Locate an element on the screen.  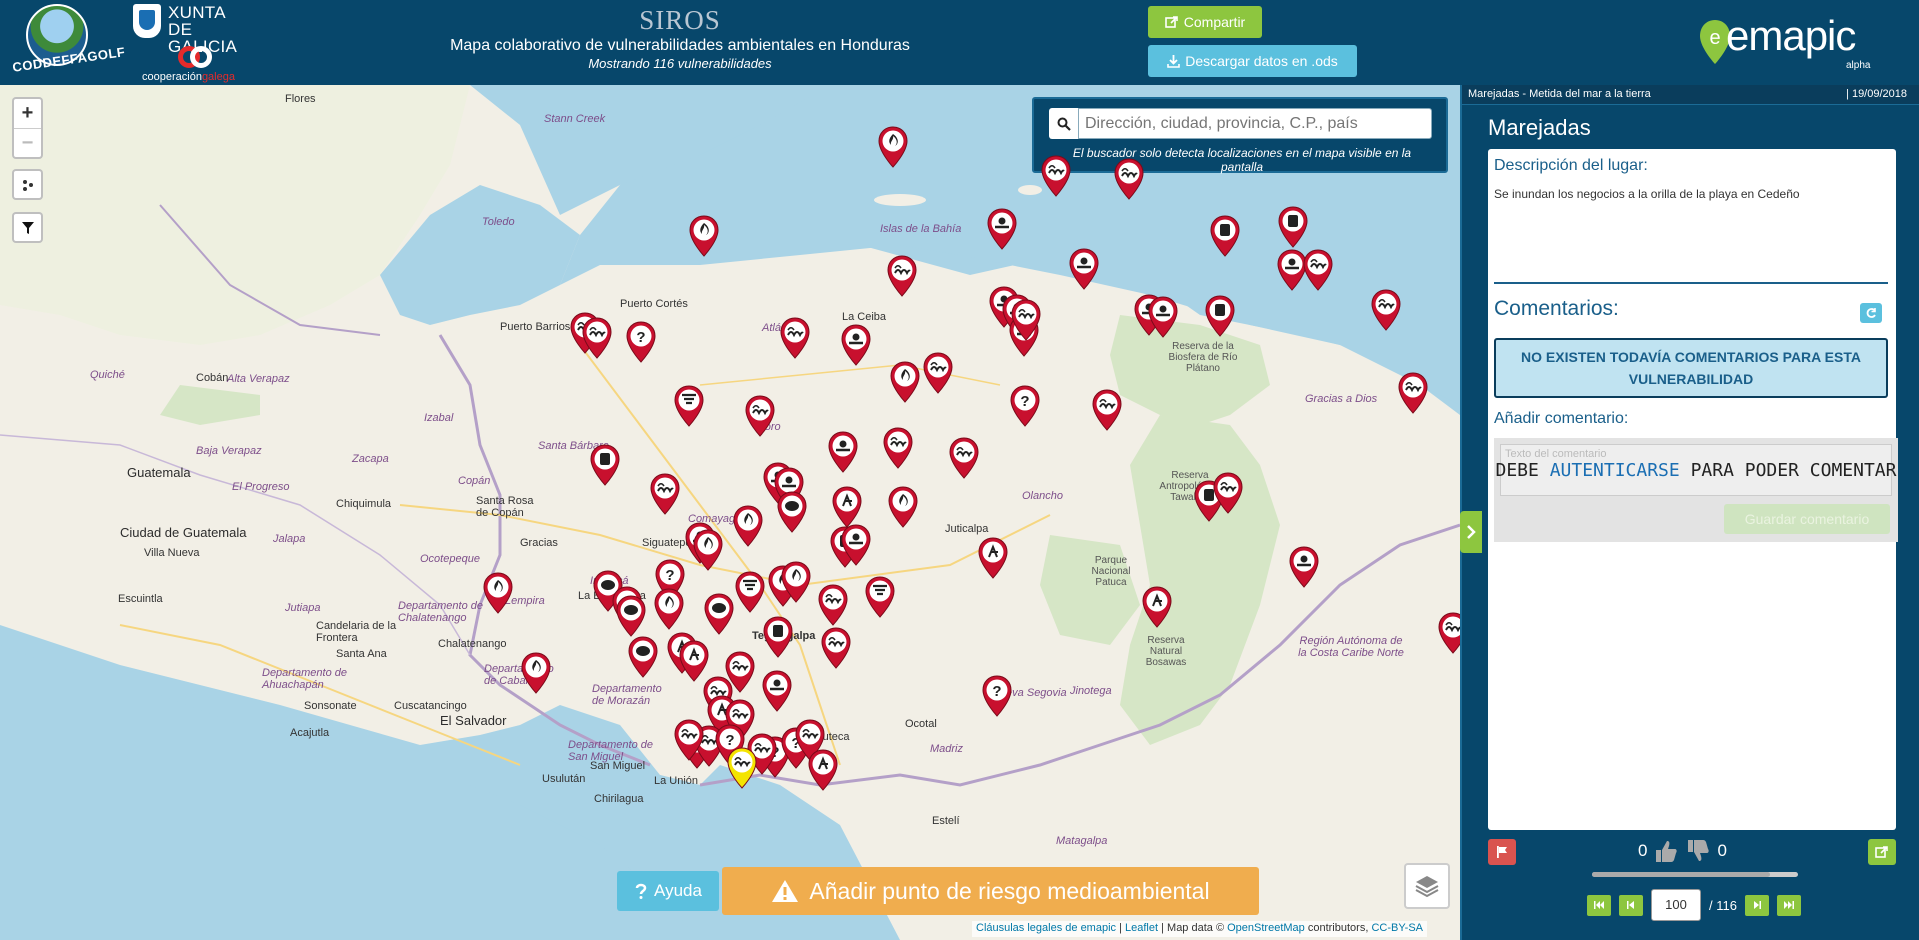
panel-toggle-button is located at coordinates (1471, 532).